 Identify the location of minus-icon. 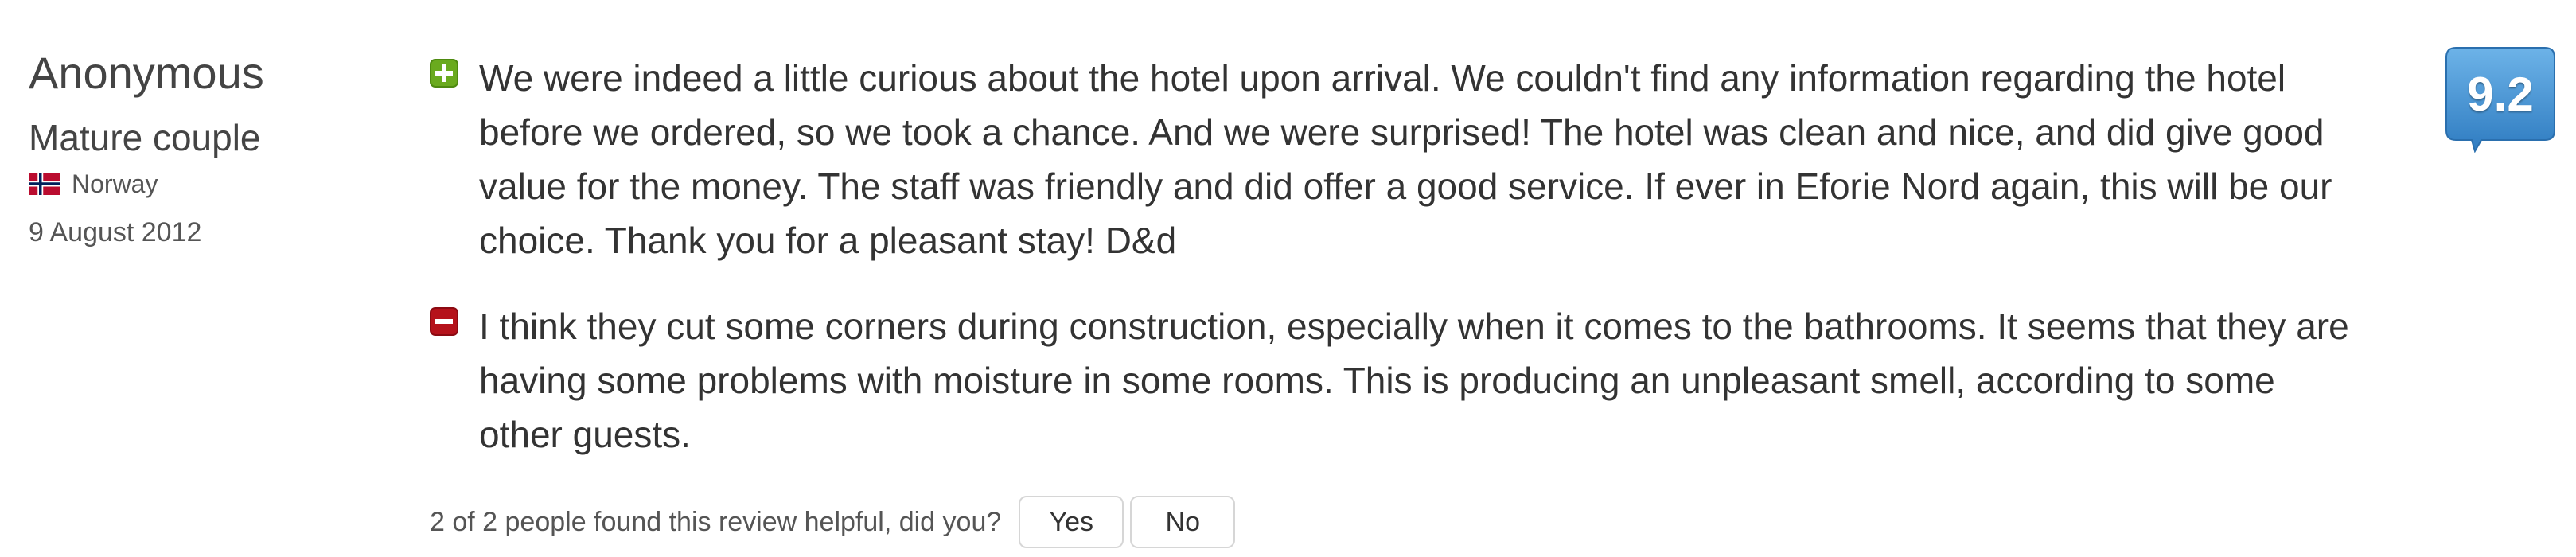
(444, 321).